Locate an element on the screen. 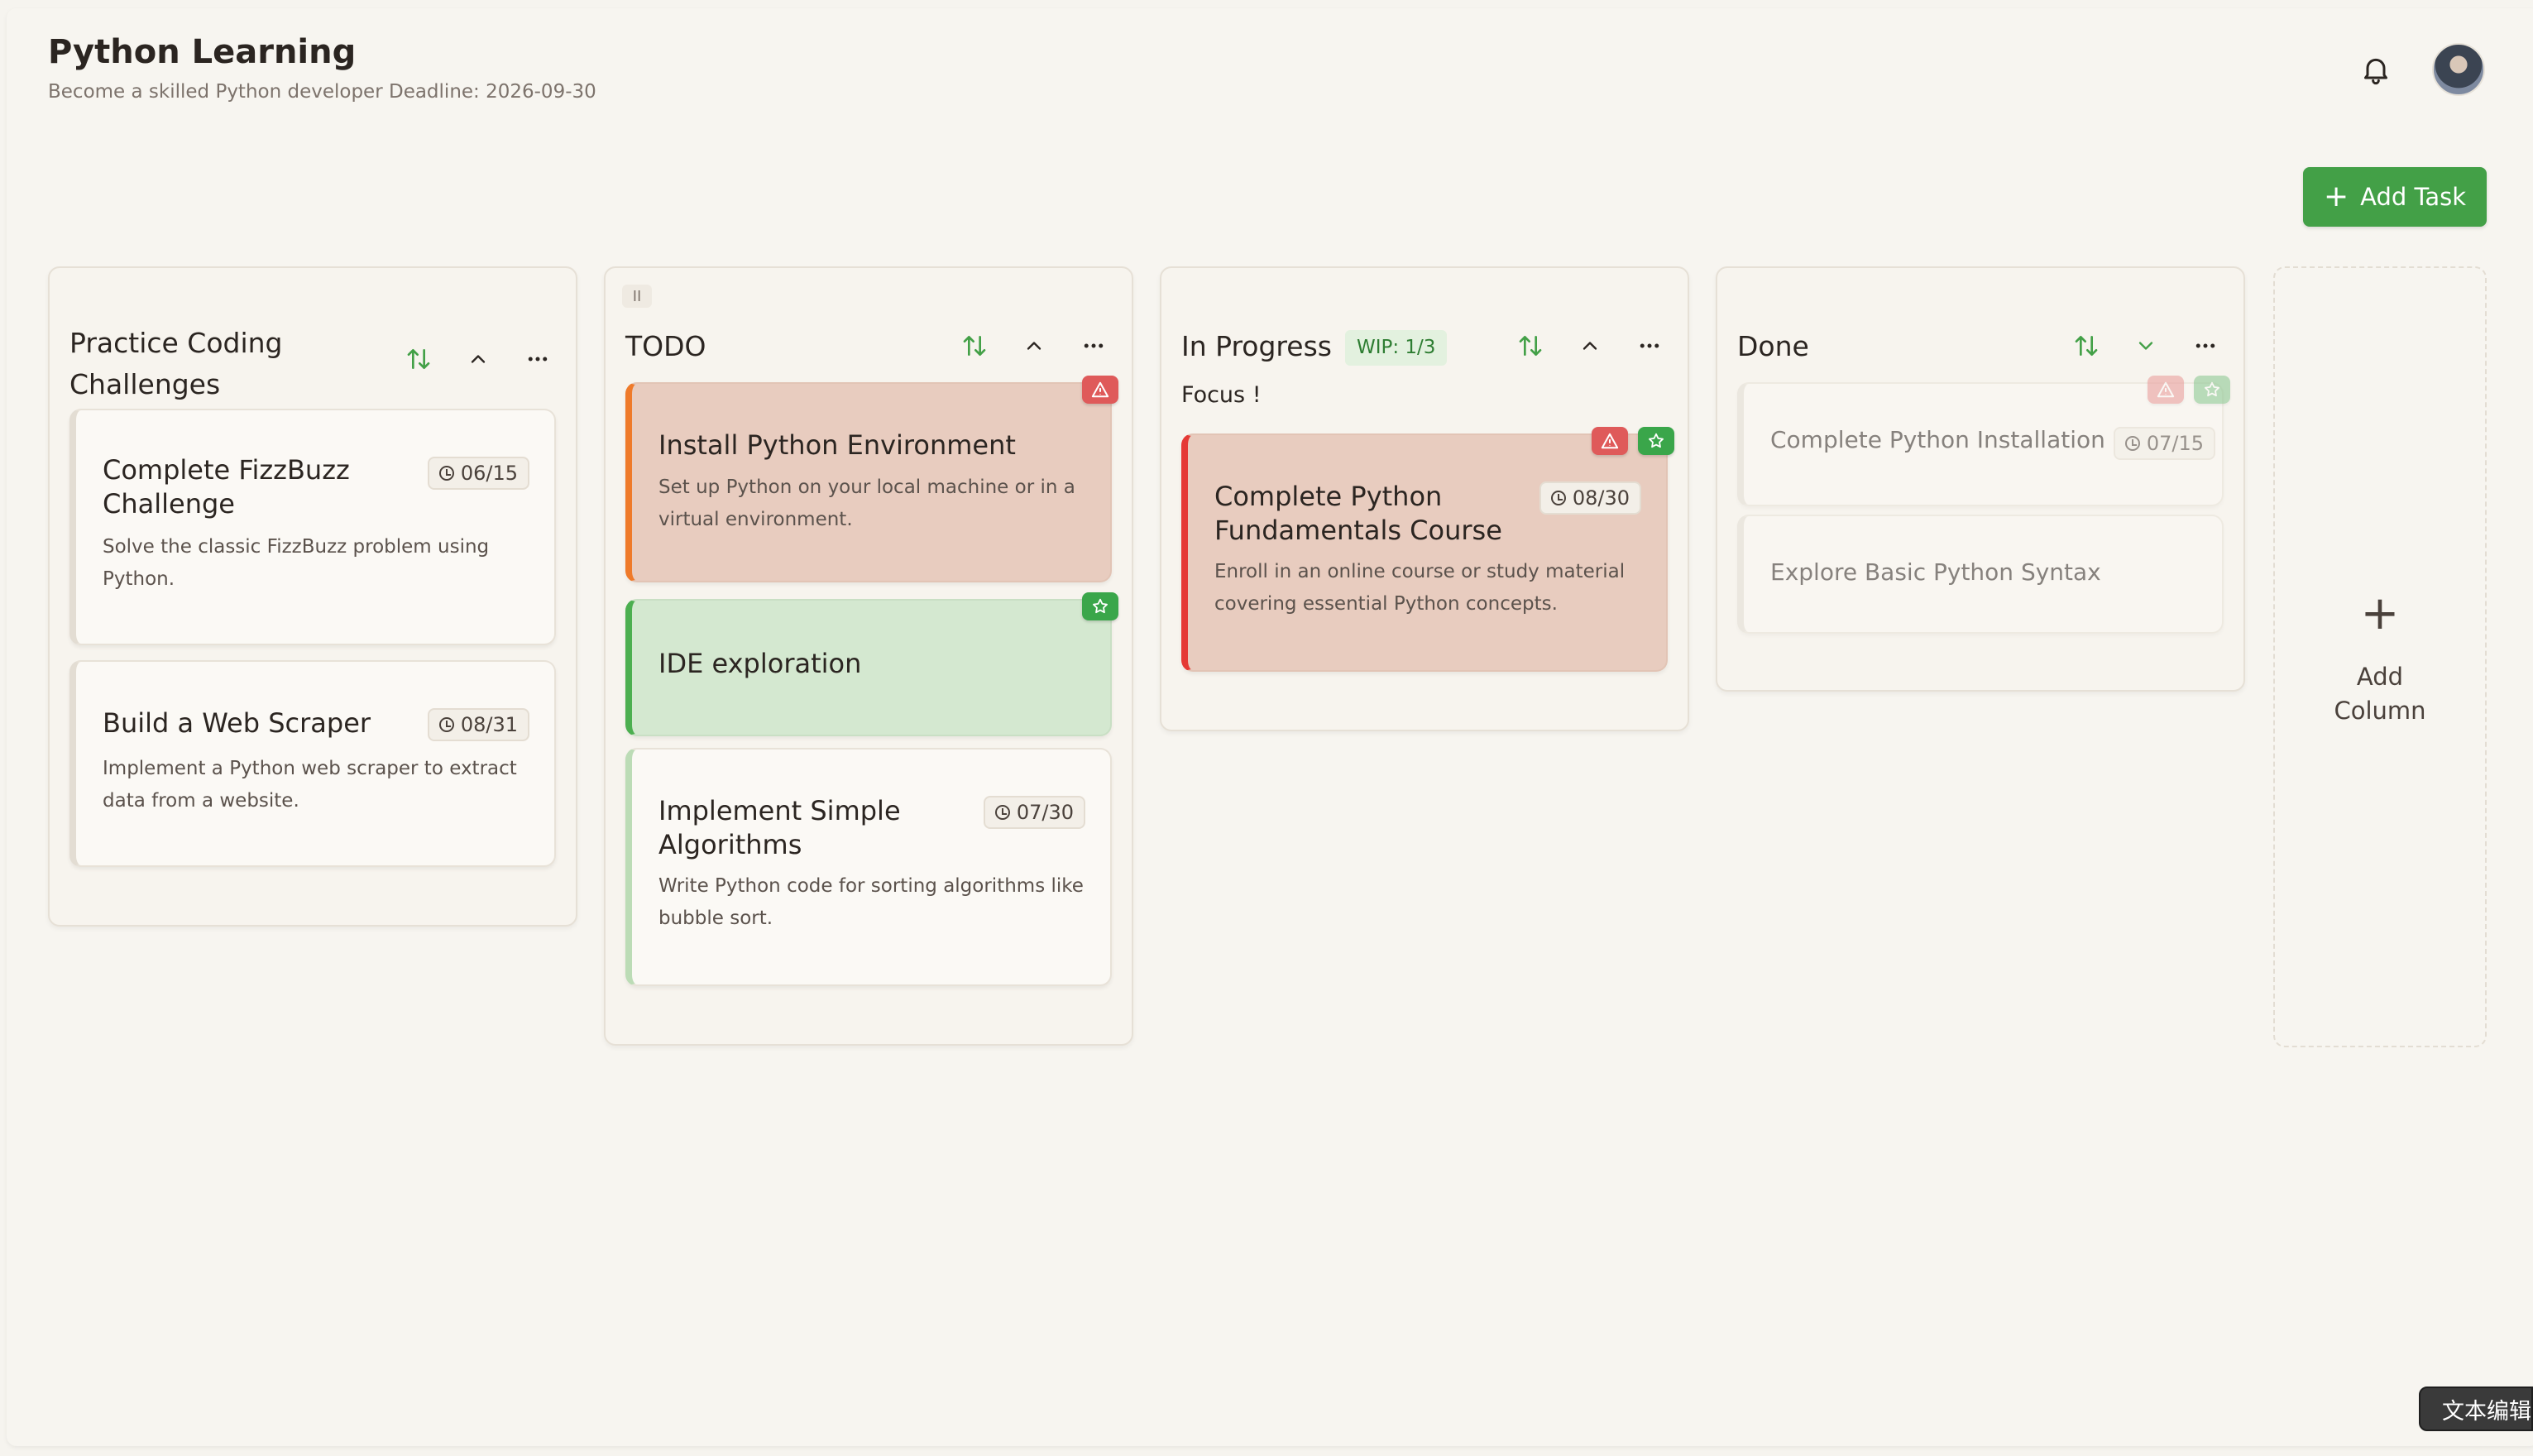 Image resolution: width=2533 pixels, height=1456 pixels. task-title: Explore Basic Python Syntax is located at coordinates (1935, 572).